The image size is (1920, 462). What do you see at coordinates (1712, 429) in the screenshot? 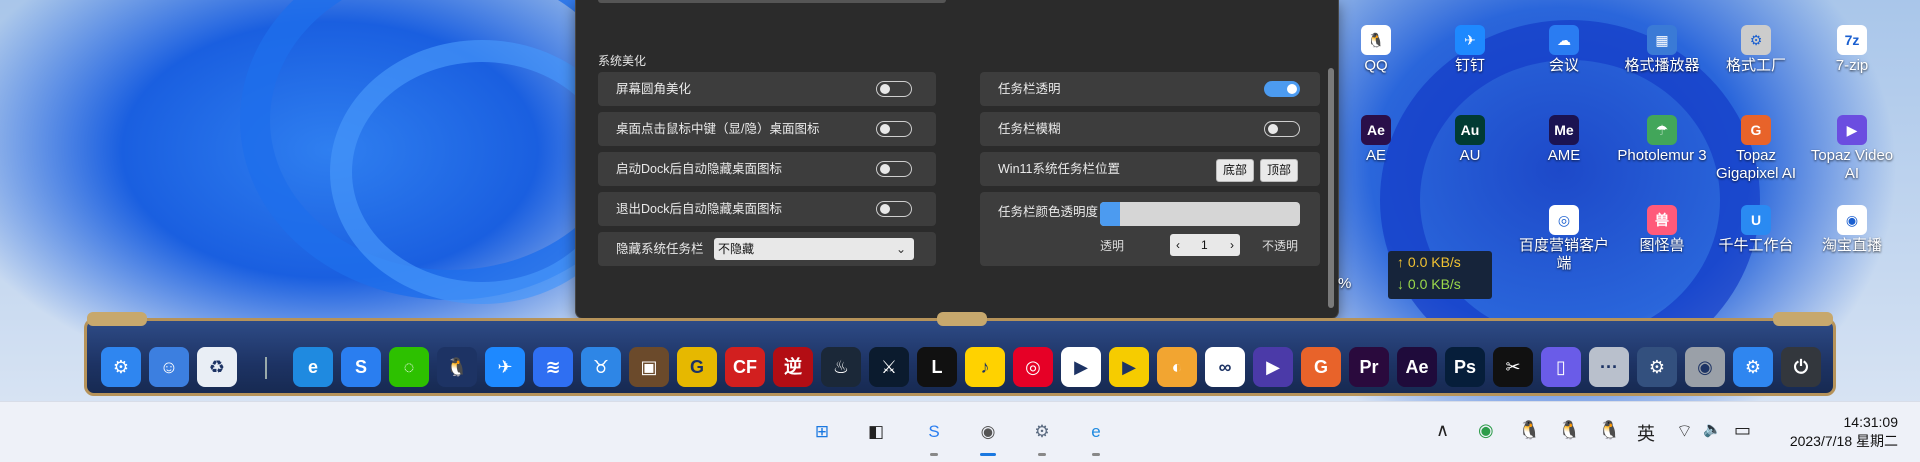
I see `volume-icon: 🔈` at bounding box center [1712, 429].